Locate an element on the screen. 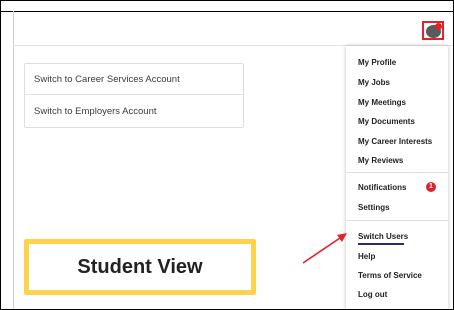 This screenshot has height=310, width=454. student-view-callout: Student View is located at coordinates (140, 267).